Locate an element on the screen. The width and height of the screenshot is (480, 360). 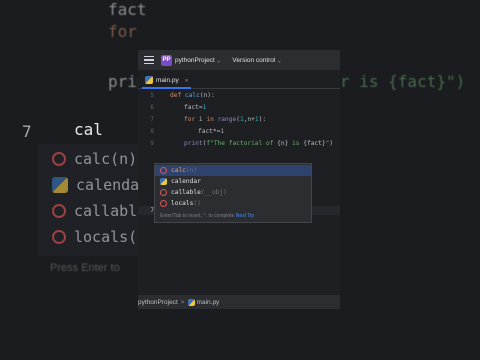
bg-code-line: fact is located at coordinates (127, 9).